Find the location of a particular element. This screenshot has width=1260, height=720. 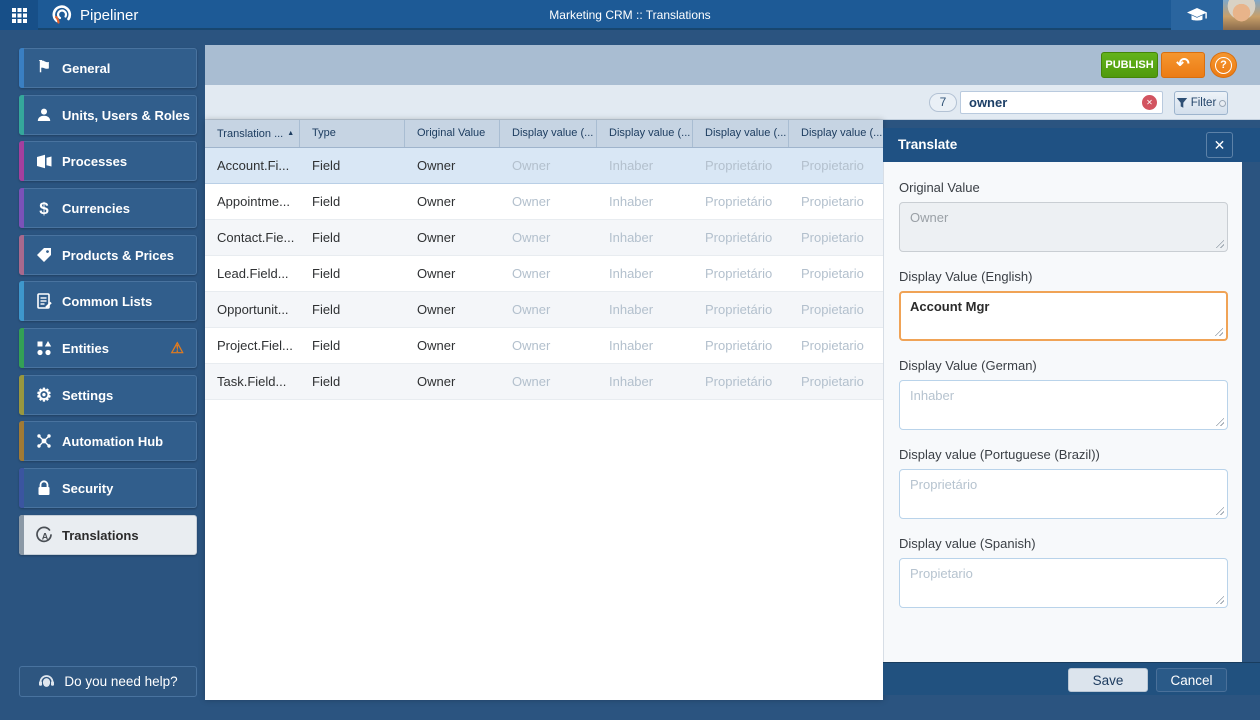

spanish-value-textarea: Propietario is located at coordinates (1063, 583).